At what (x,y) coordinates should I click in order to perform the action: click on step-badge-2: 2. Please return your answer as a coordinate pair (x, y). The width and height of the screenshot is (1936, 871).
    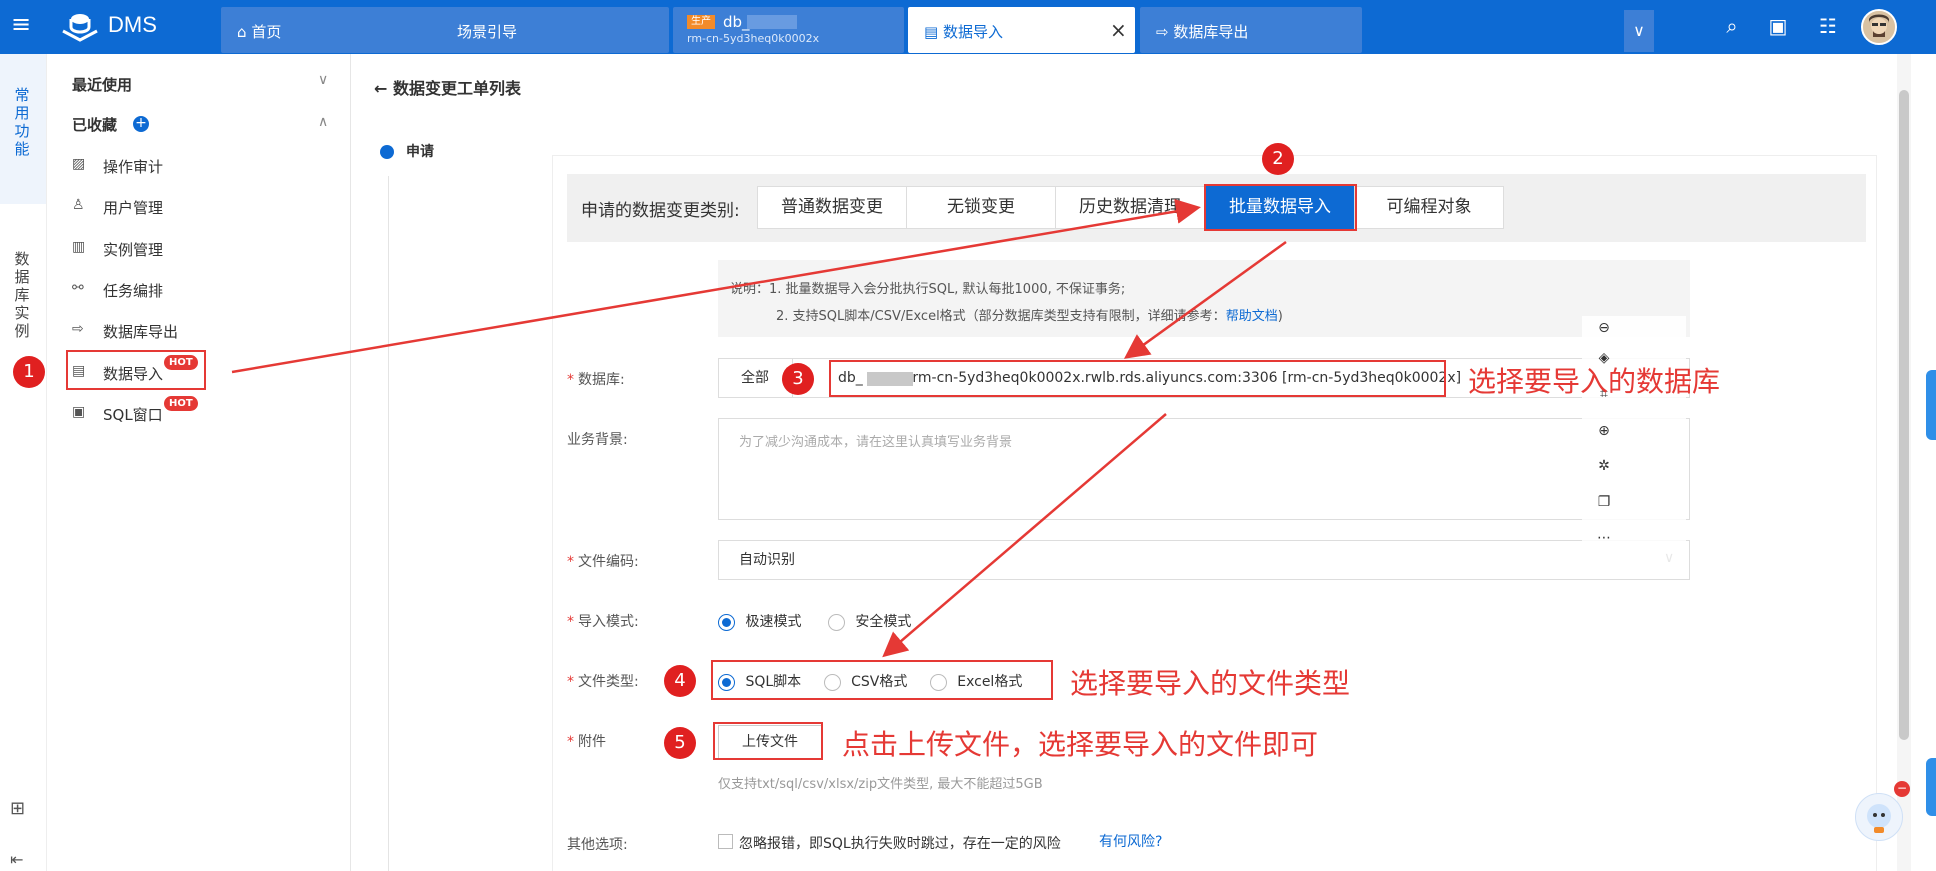
    Looking at the image, I should click on (1278, 159).